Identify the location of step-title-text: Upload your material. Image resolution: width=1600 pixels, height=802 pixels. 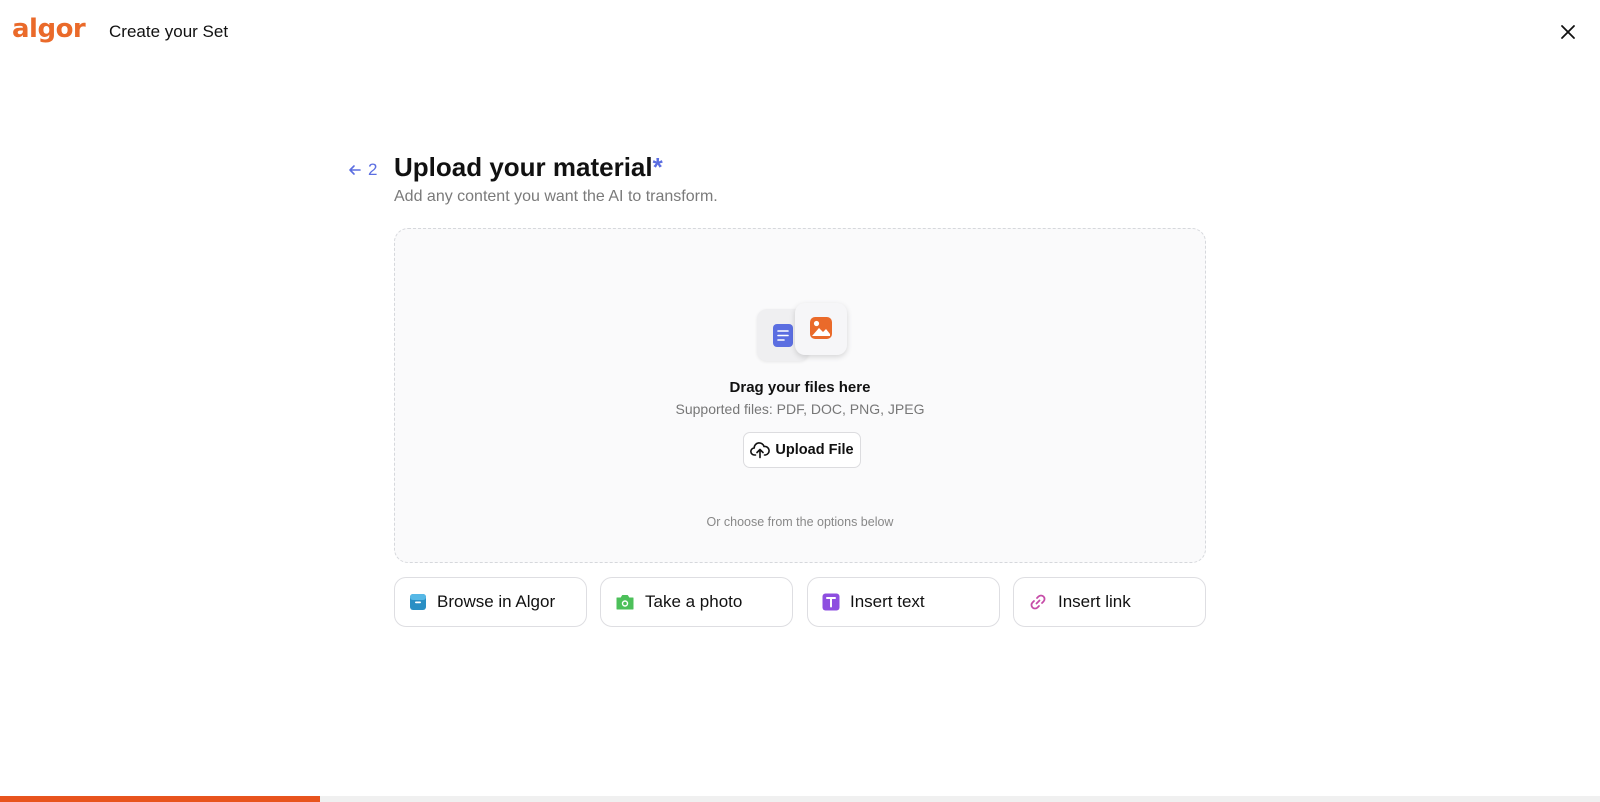
(523, 167).